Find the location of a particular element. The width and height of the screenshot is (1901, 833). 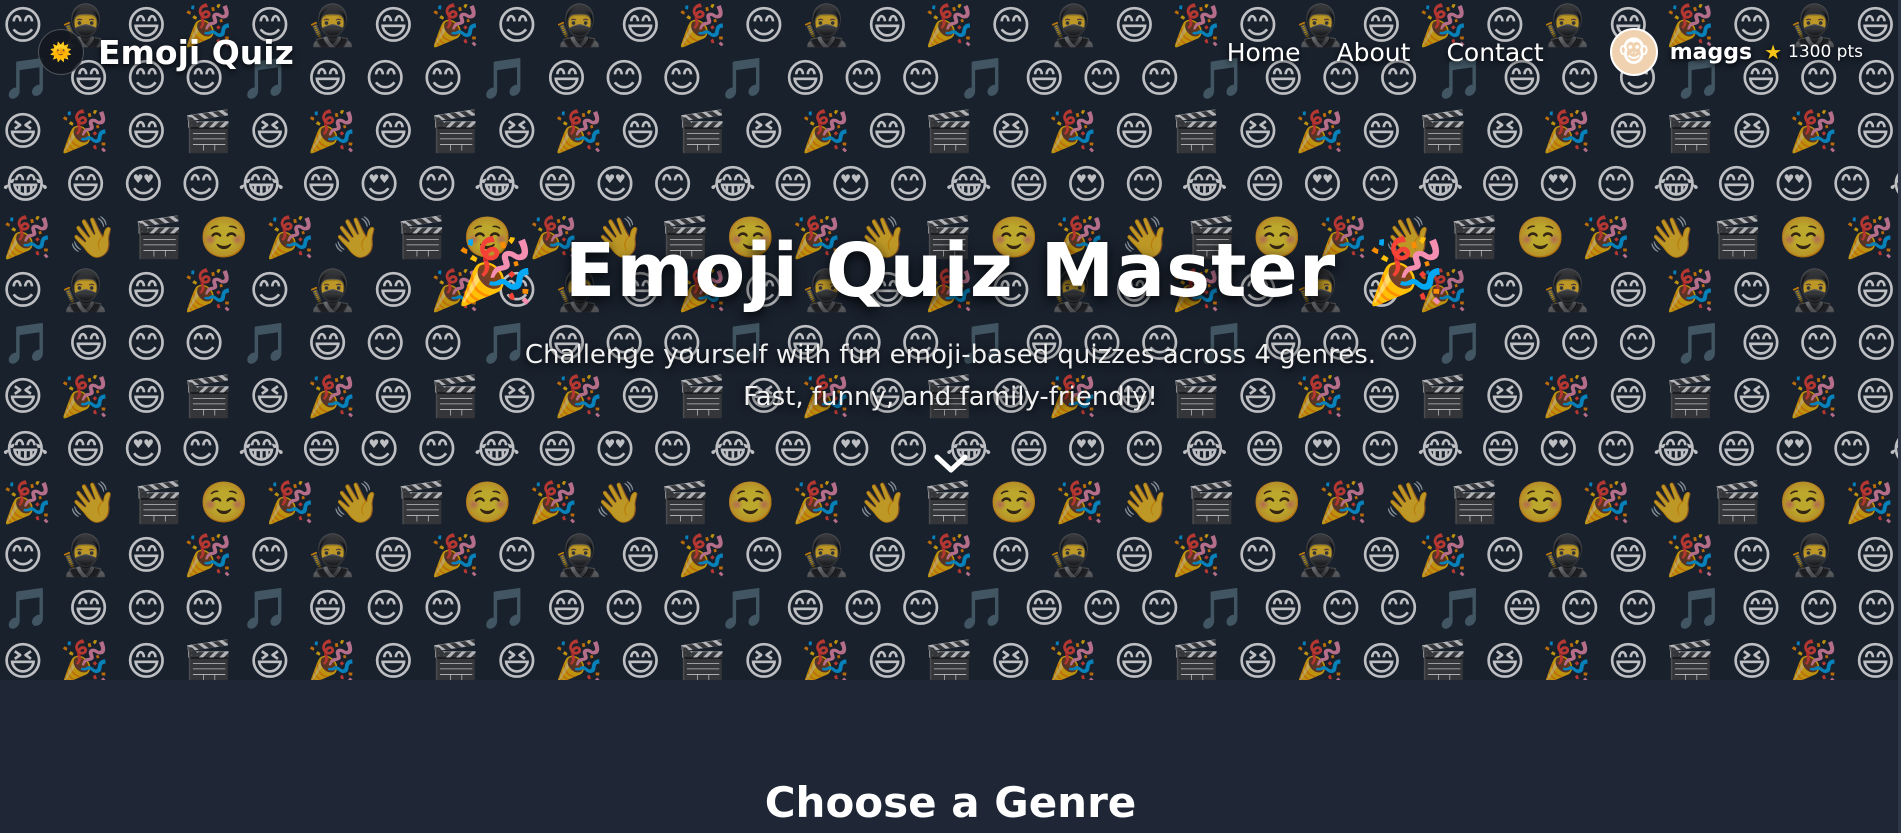

points-badge: ★ 1300 pts is located at coordinates (1813, 52).